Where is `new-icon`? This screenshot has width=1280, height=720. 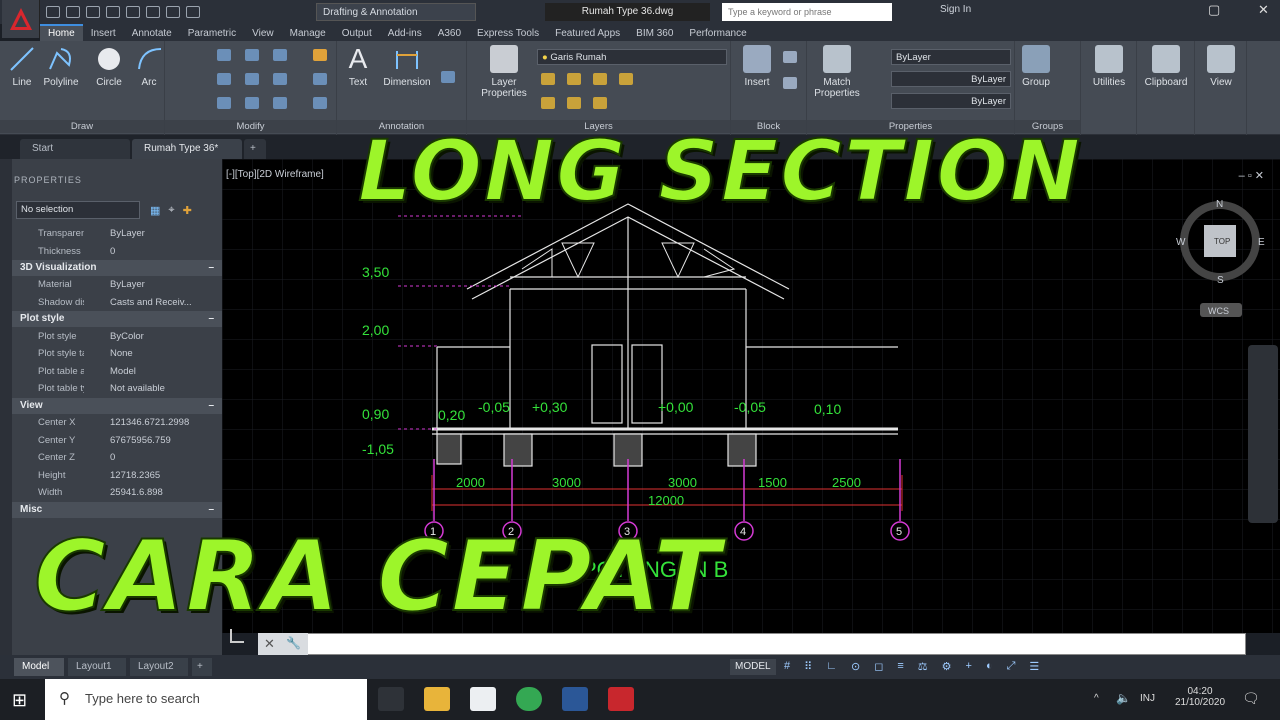 new-icon is located at coordinates (53, 12).